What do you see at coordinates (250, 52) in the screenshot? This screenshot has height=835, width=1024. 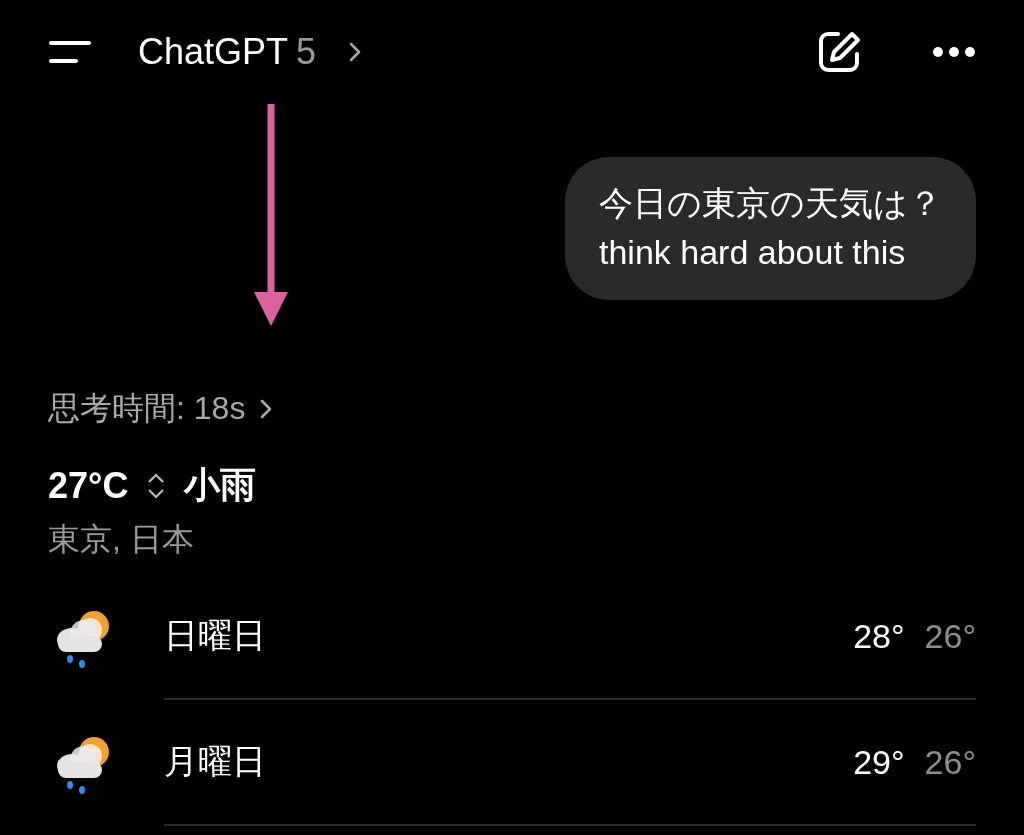 I see `model-selector: ChatGPT 5` at bounding box center [250, 52].